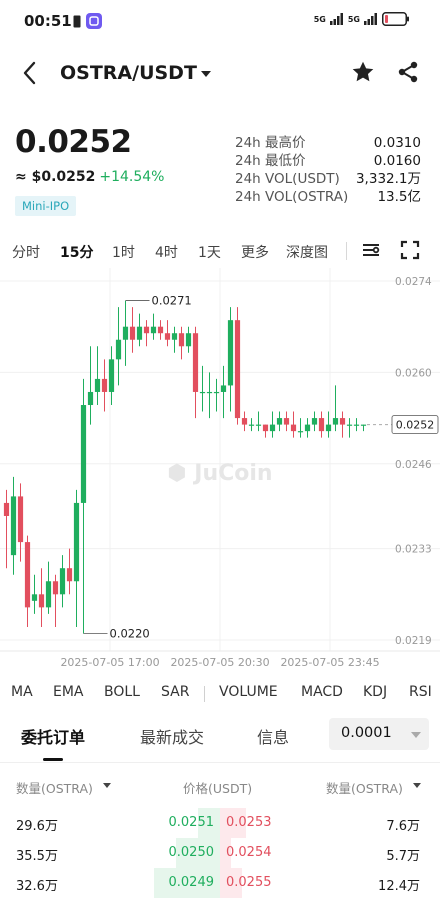 The height and width of the screenshot is (918, 440). Describe the element at coordinates (220, 739) in the screenshot. I see `book-tabs: 委托订单 最新成交 信息 0.0001` at that location.